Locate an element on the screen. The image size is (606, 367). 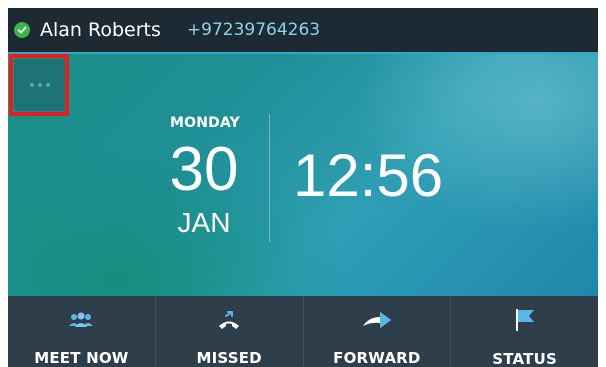
forward-arrow-icon is located at coordinates (377, 319).